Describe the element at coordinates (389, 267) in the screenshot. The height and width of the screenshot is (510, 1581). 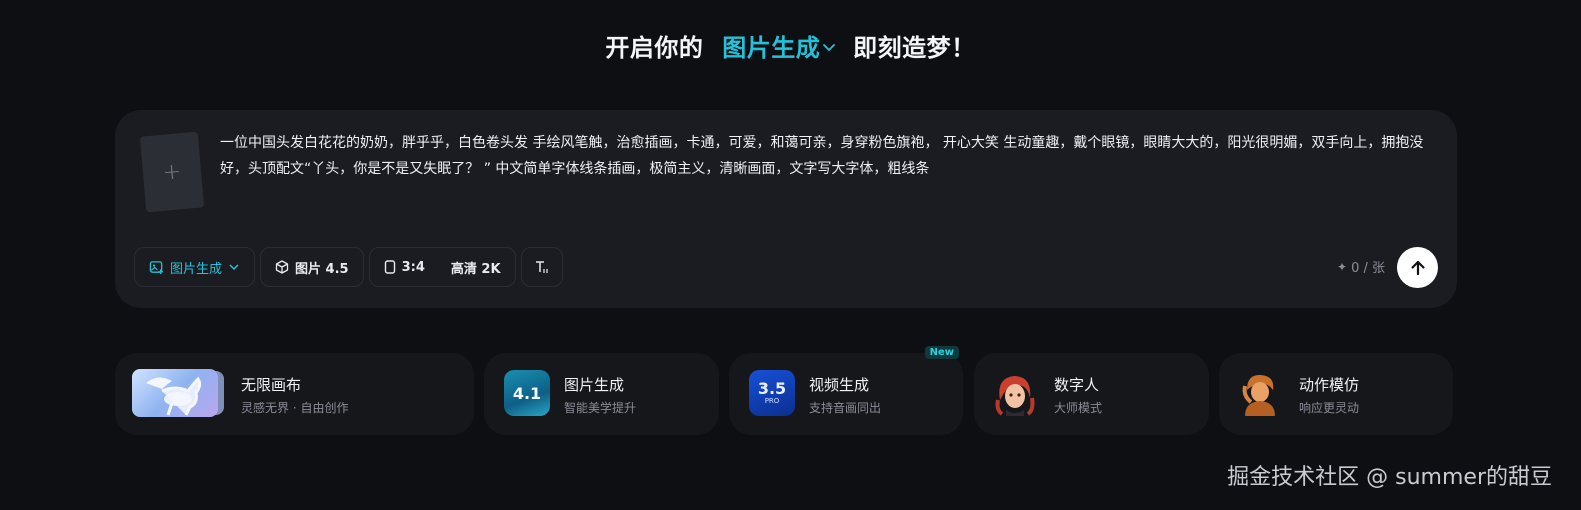
I see `aspect-ratio-icon` at that location.